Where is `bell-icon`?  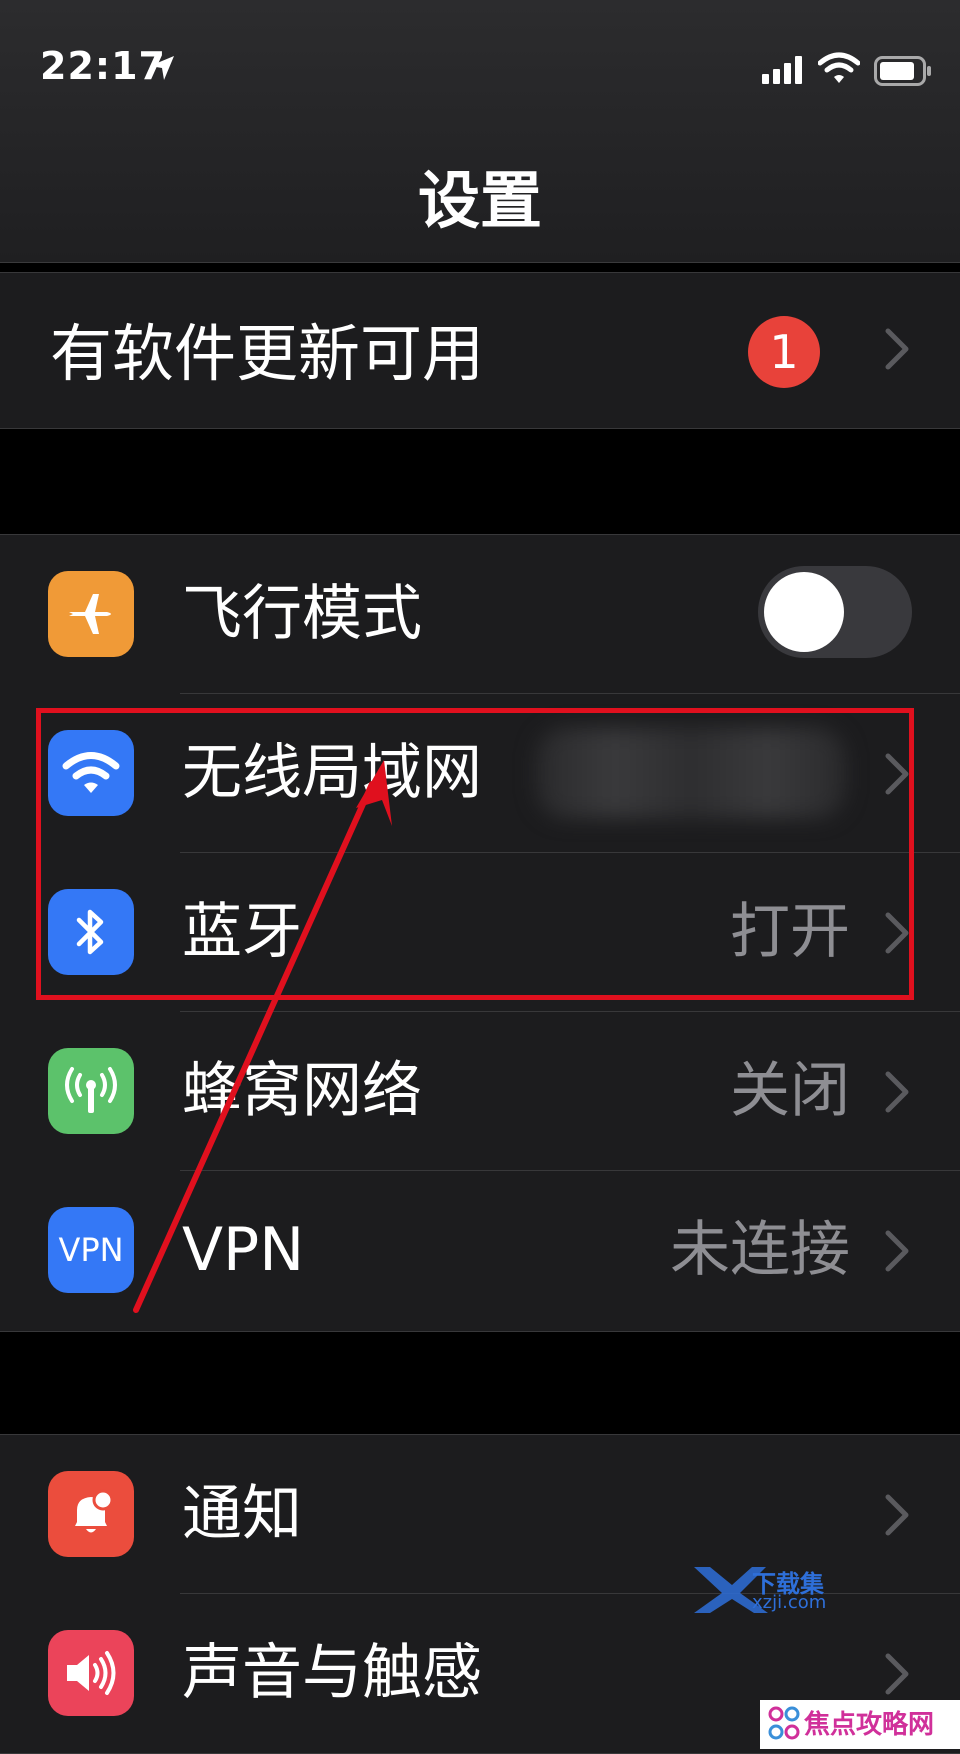 bell-icon is located at coordinates (91, 1514).